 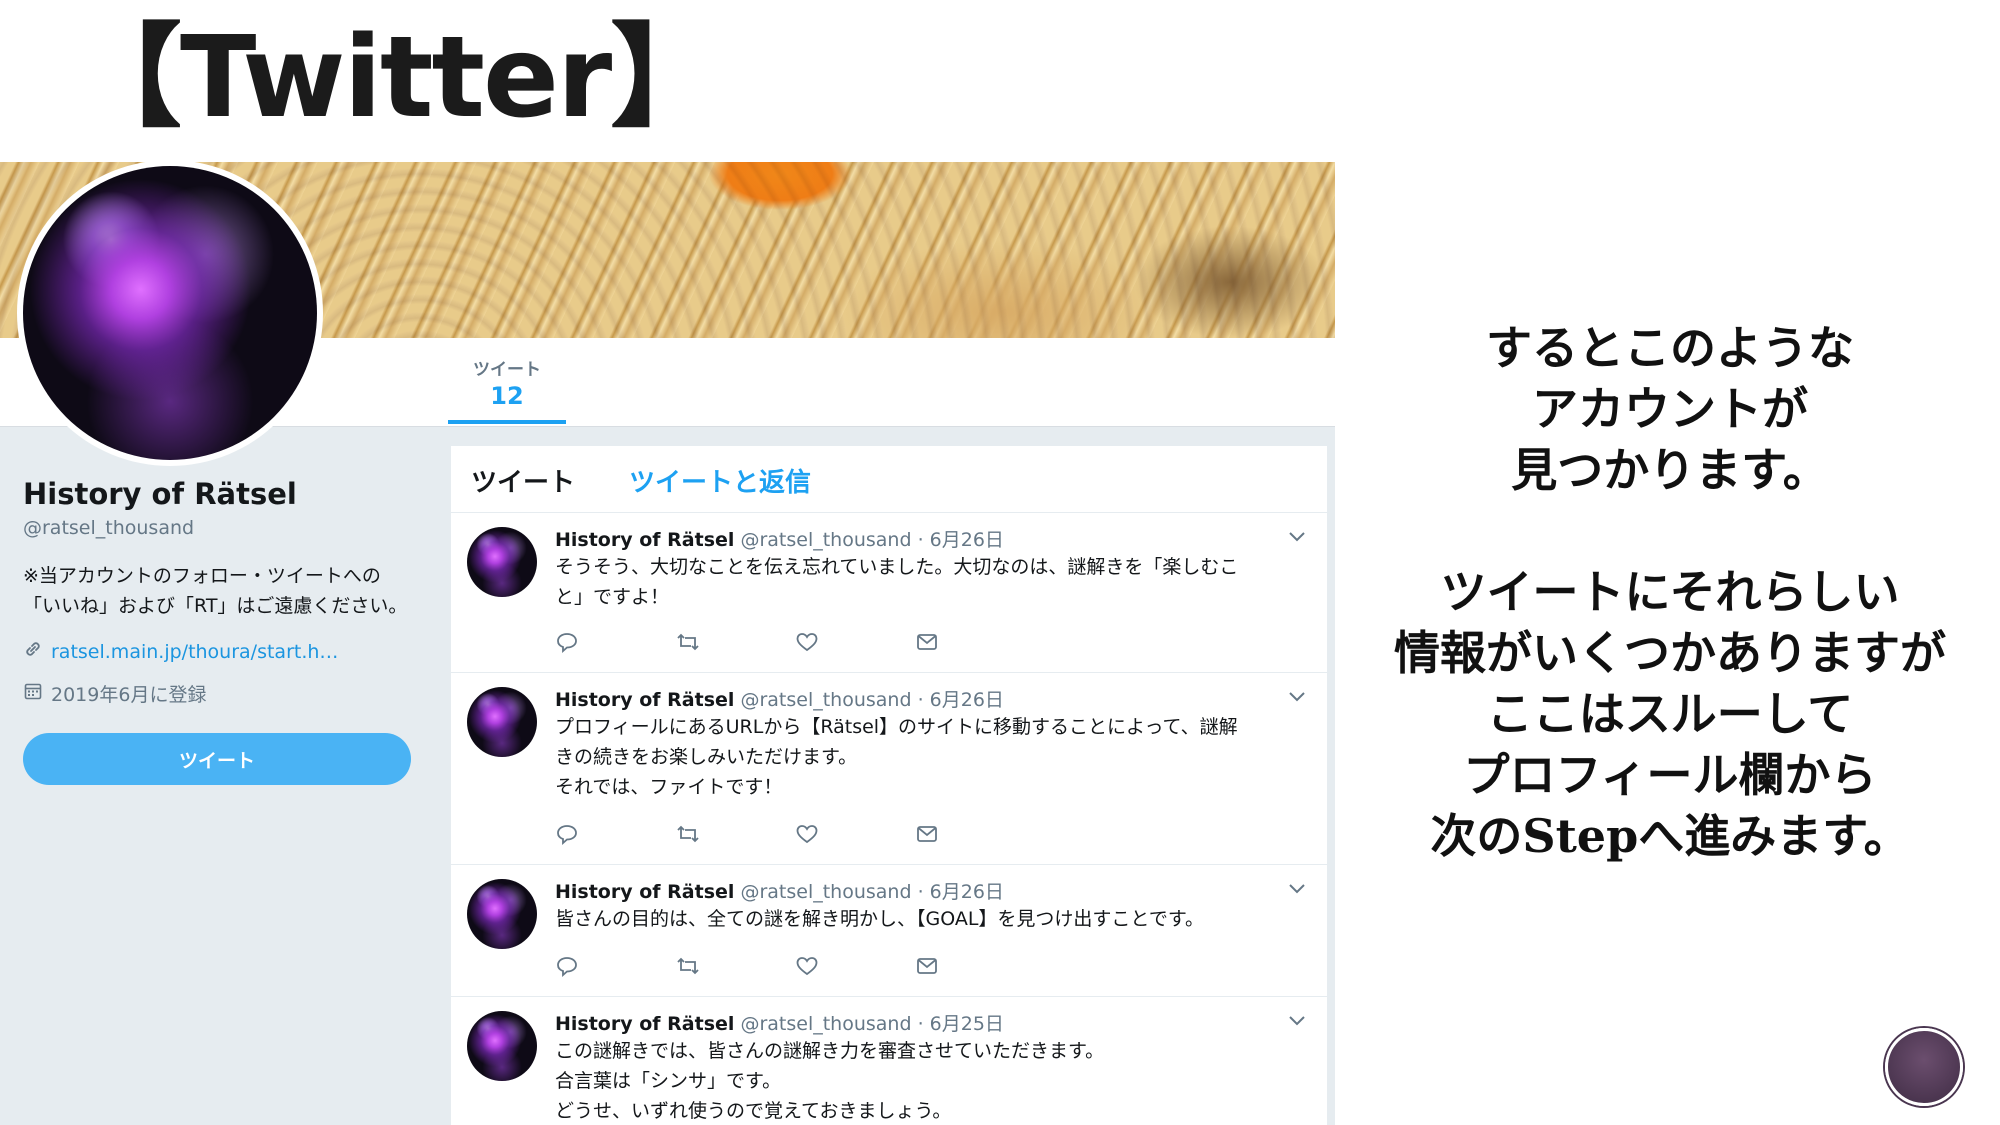 What do you see at coordinates (1670, 653) in the screenshot?
I see `explanation-line: 情報がいくつかありますが` at bounding box center [1670, 653].